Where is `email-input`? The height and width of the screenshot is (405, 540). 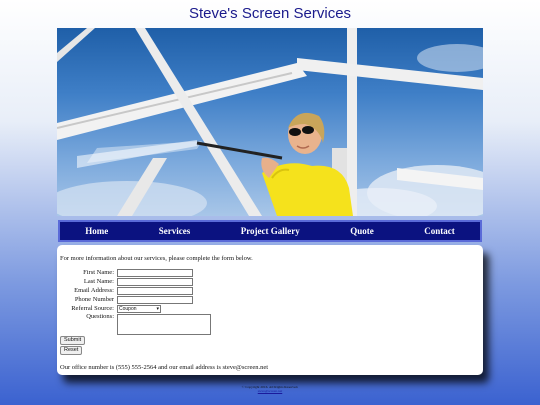
email-input is located at coordinates (155, 290).